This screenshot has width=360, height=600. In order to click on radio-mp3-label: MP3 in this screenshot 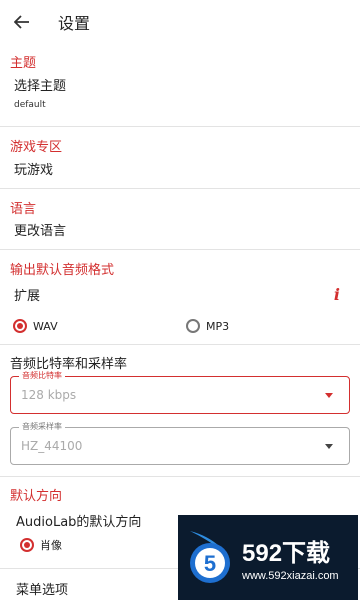, I will do `click(218, 326)`.